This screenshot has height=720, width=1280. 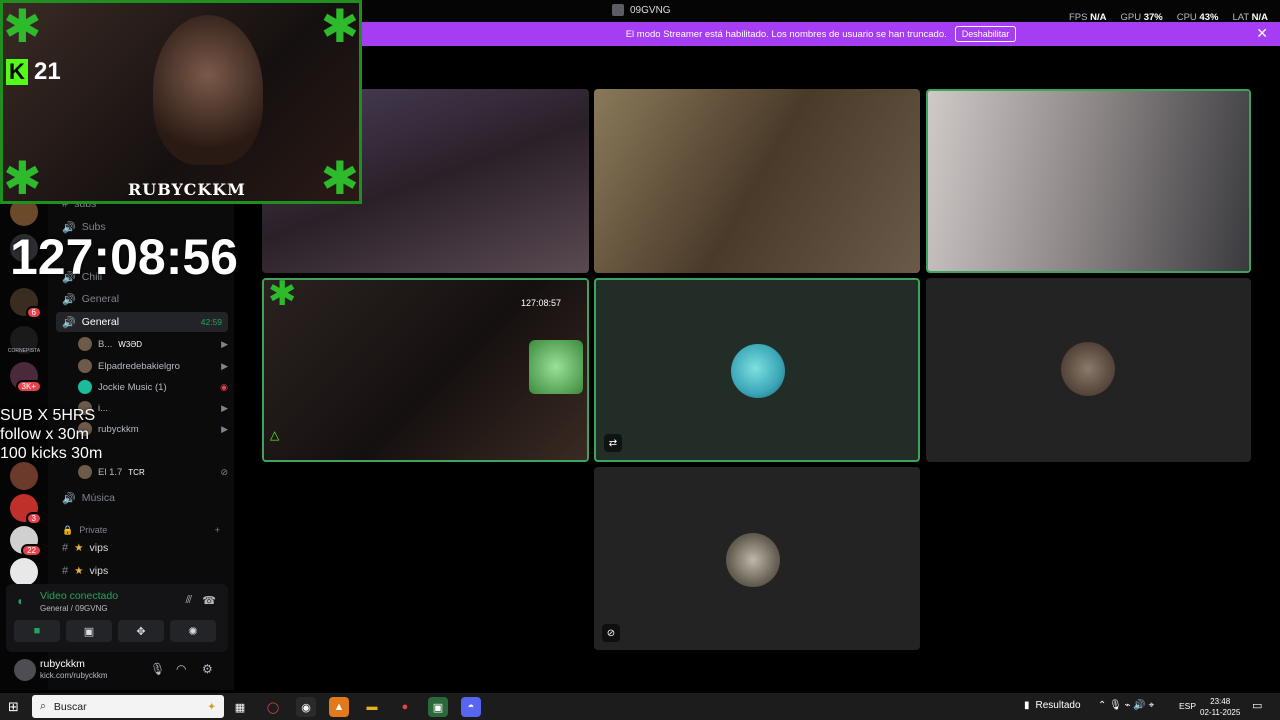 I want to click on channel-musica: 🔊 Música, so click(x=142, y=498).